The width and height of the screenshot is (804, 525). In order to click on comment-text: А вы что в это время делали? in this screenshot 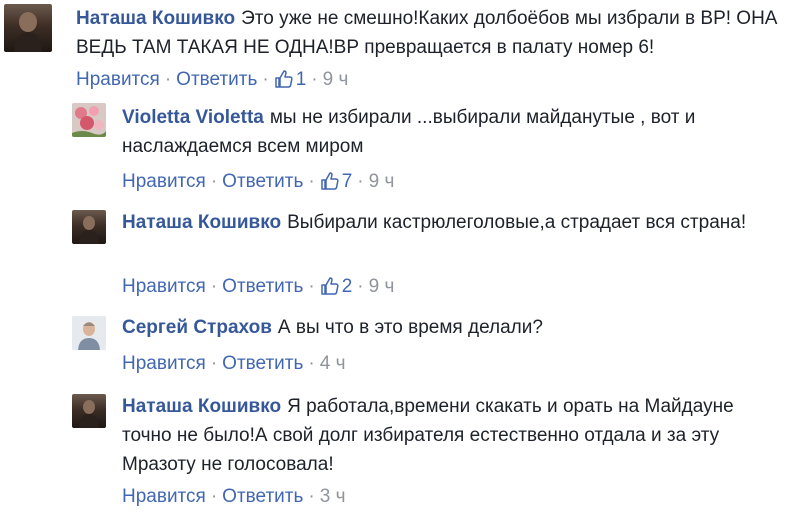, I will do `click(410, 327)`.